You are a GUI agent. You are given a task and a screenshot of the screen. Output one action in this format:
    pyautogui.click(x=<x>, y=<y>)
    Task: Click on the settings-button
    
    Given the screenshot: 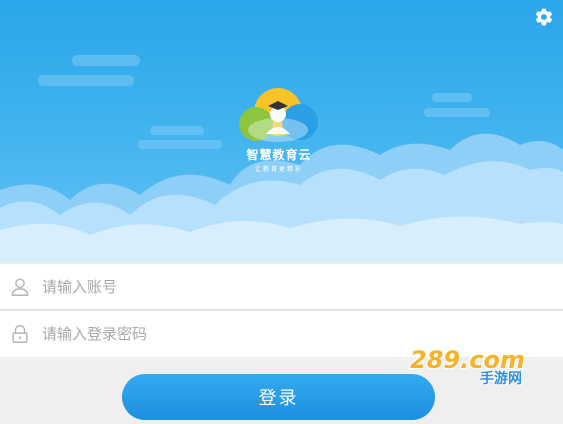 What is the action you would take?
    pyautogui.click(x=544, y=17)
    